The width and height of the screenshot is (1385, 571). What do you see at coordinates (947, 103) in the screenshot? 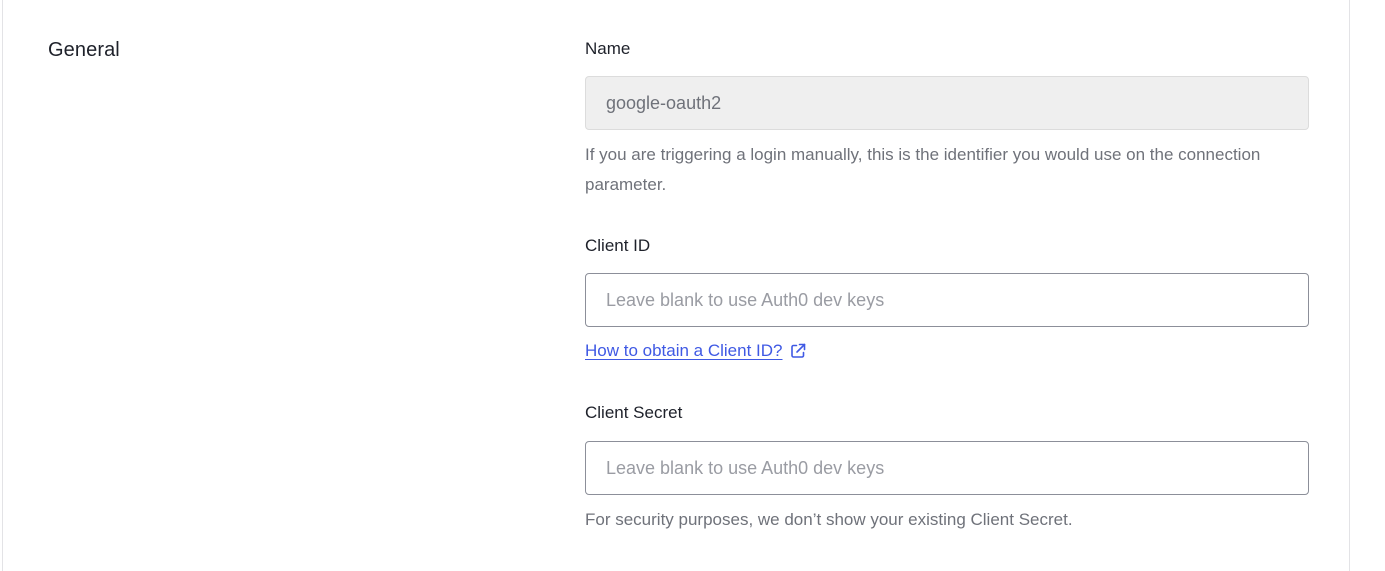
I see `name-input` at bounding box center [947, 103].